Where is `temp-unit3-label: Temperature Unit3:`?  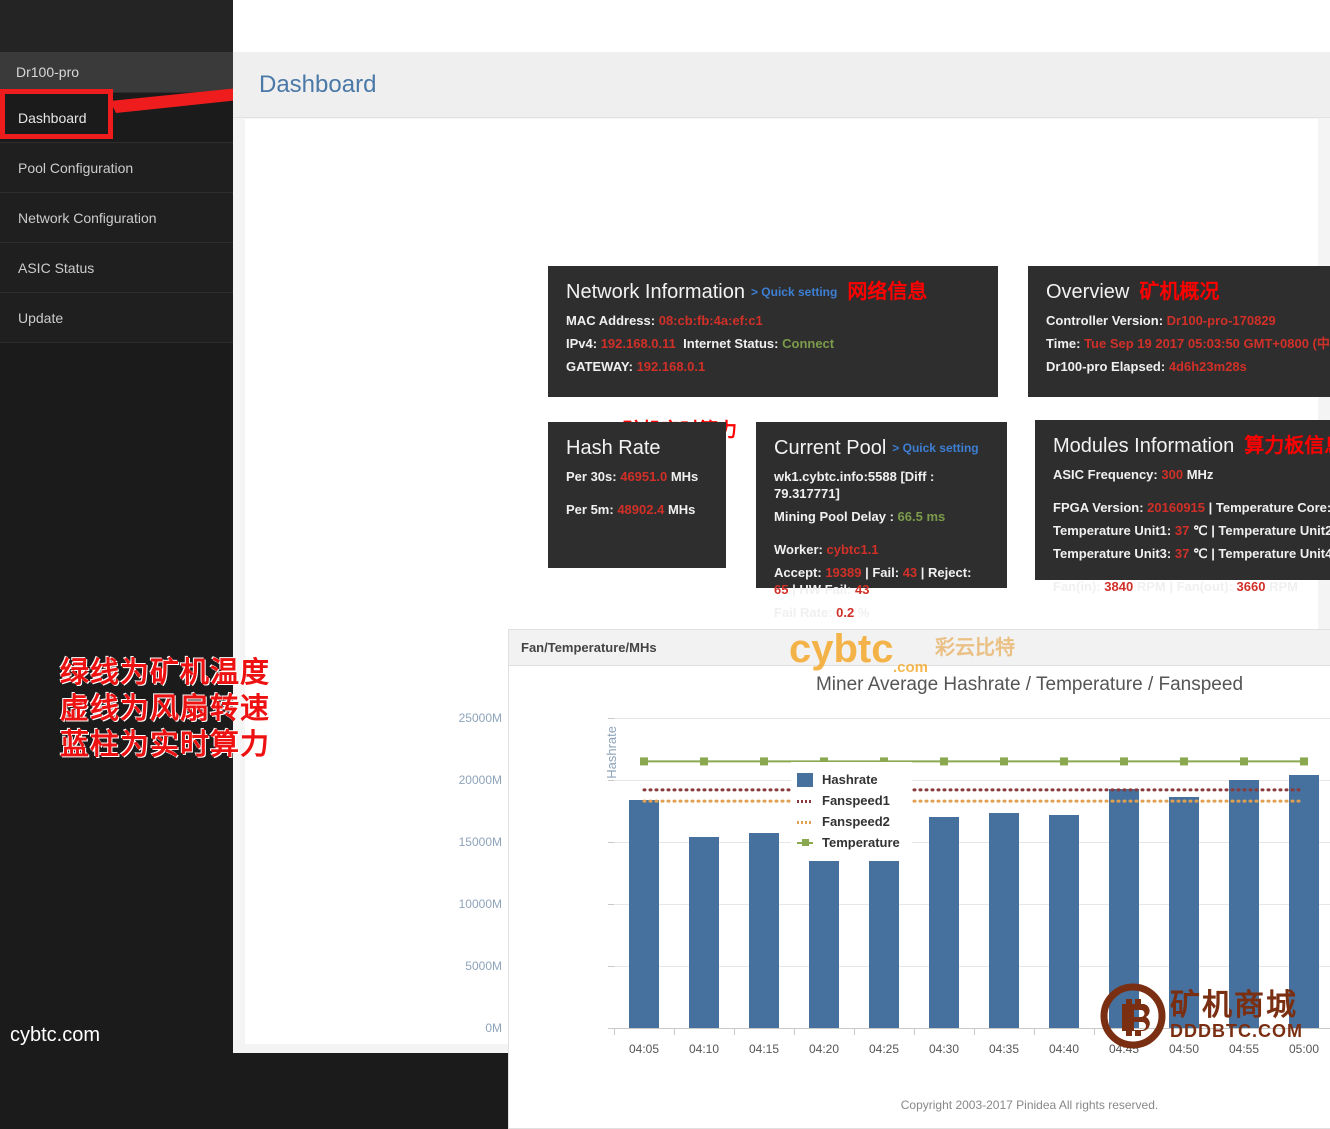 temp-unit3-label: Temperature Unit3: is located at coordinates (1112, 553).